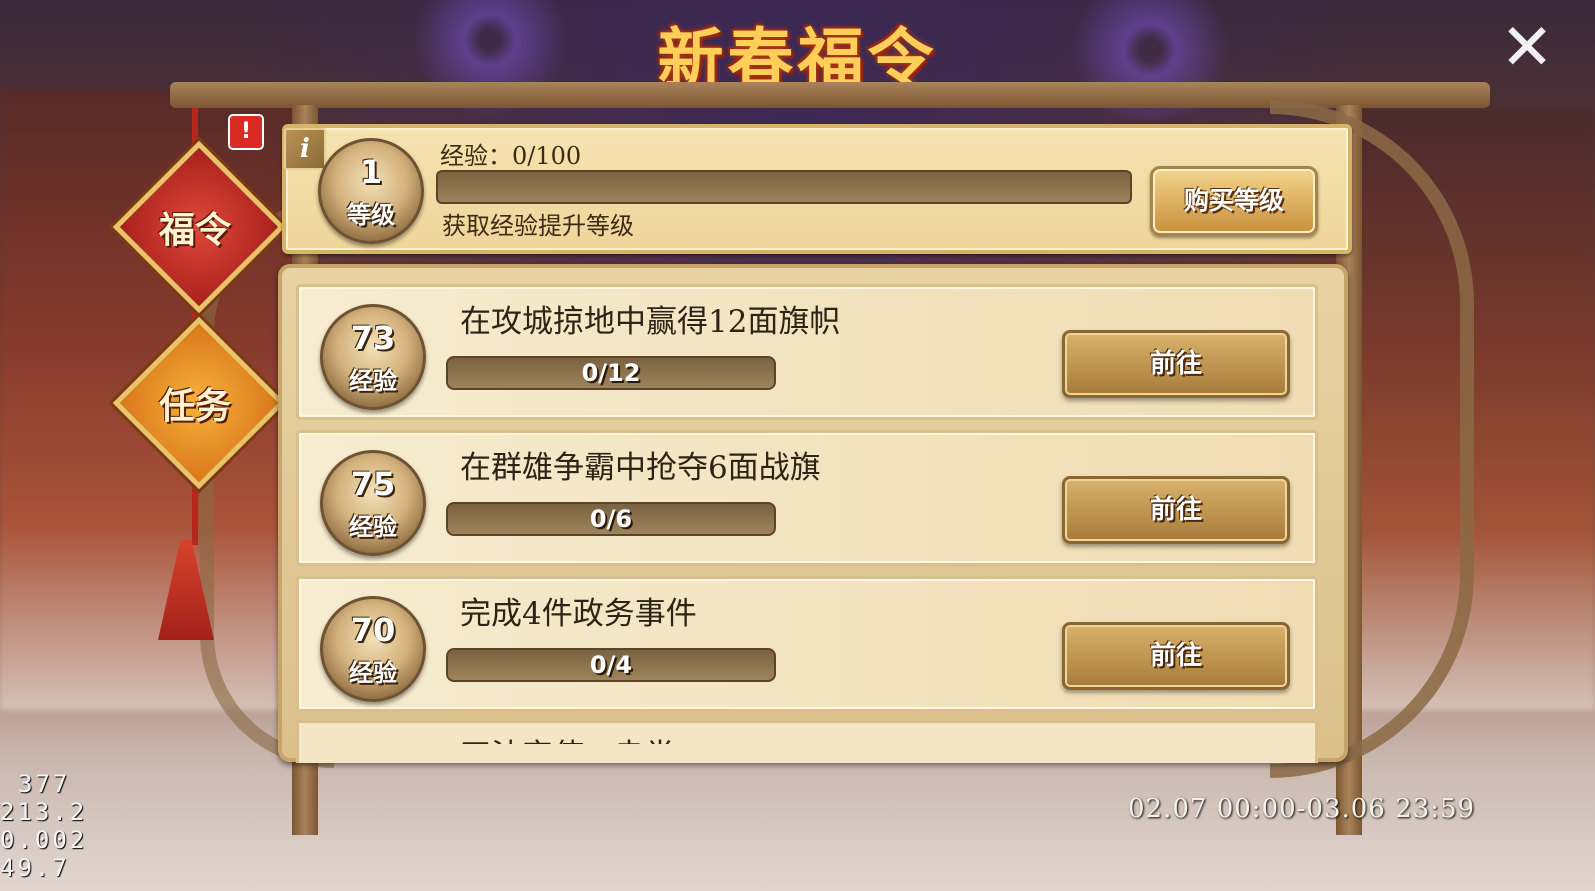 The height and width of the screenshot is (891, 1595). I want to click on task-row-partial, so click(807, 741).